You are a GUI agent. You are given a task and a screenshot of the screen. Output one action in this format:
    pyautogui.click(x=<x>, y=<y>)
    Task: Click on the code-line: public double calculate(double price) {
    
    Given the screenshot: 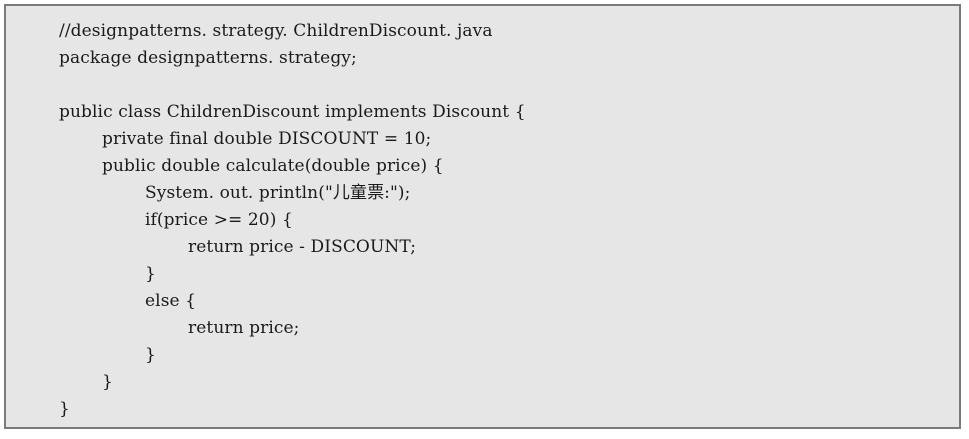 What is the action you would take?
    pyautogui.click(x=273, y=166)
    